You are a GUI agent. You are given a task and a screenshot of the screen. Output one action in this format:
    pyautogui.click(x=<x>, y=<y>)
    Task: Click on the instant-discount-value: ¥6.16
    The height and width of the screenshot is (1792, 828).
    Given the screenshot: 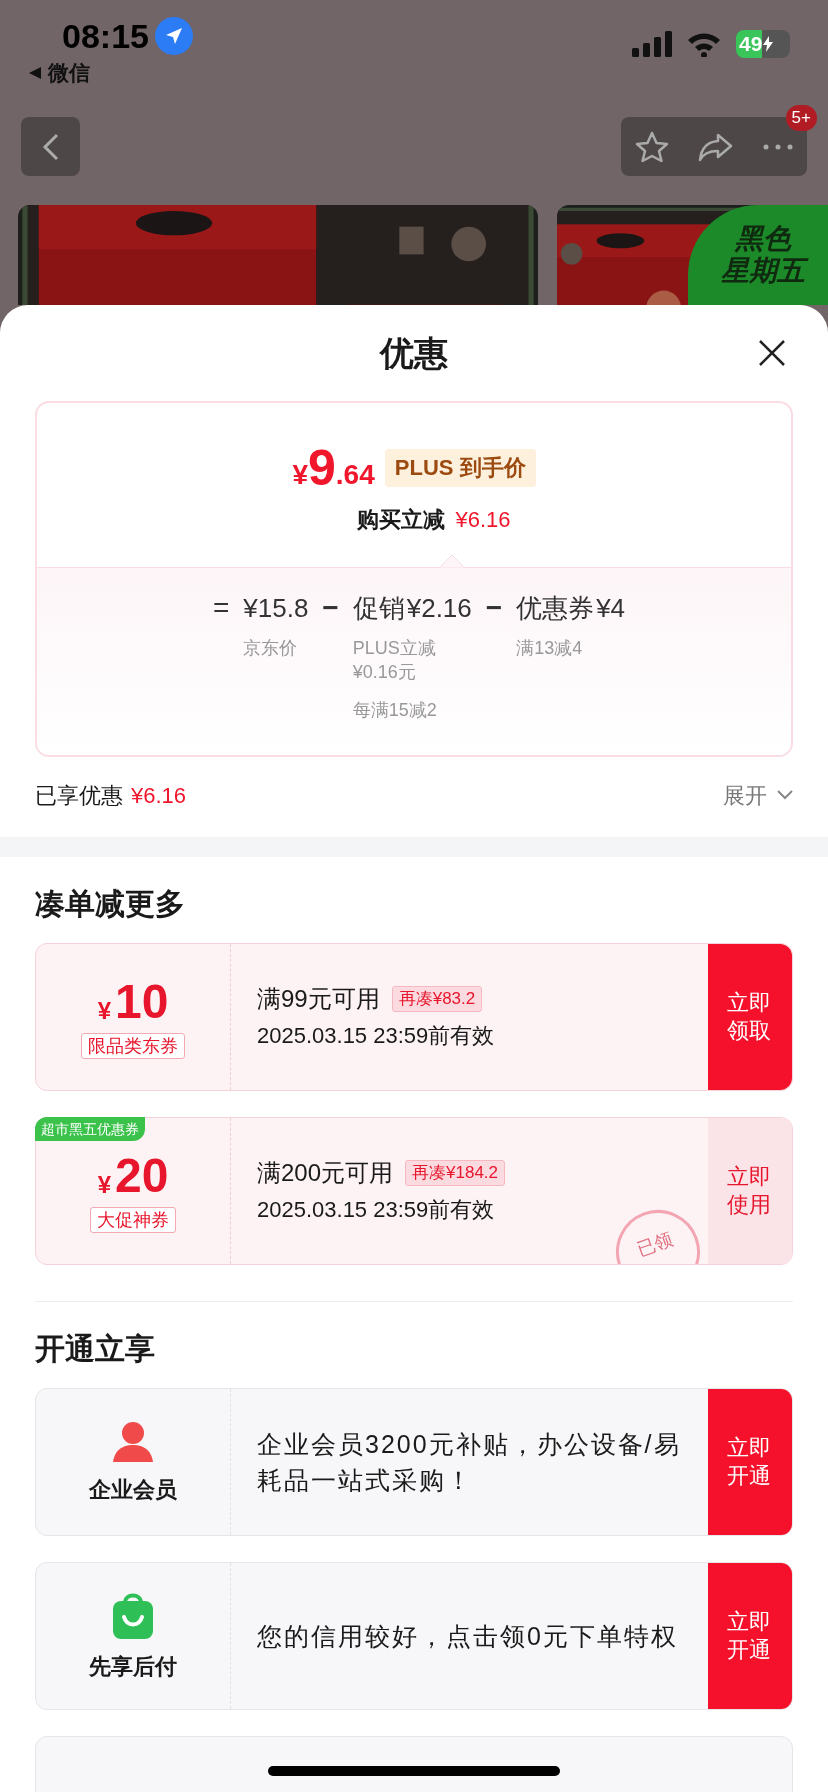 What is the action you would take?
    pyautogui.click(x=483, y=520)
    